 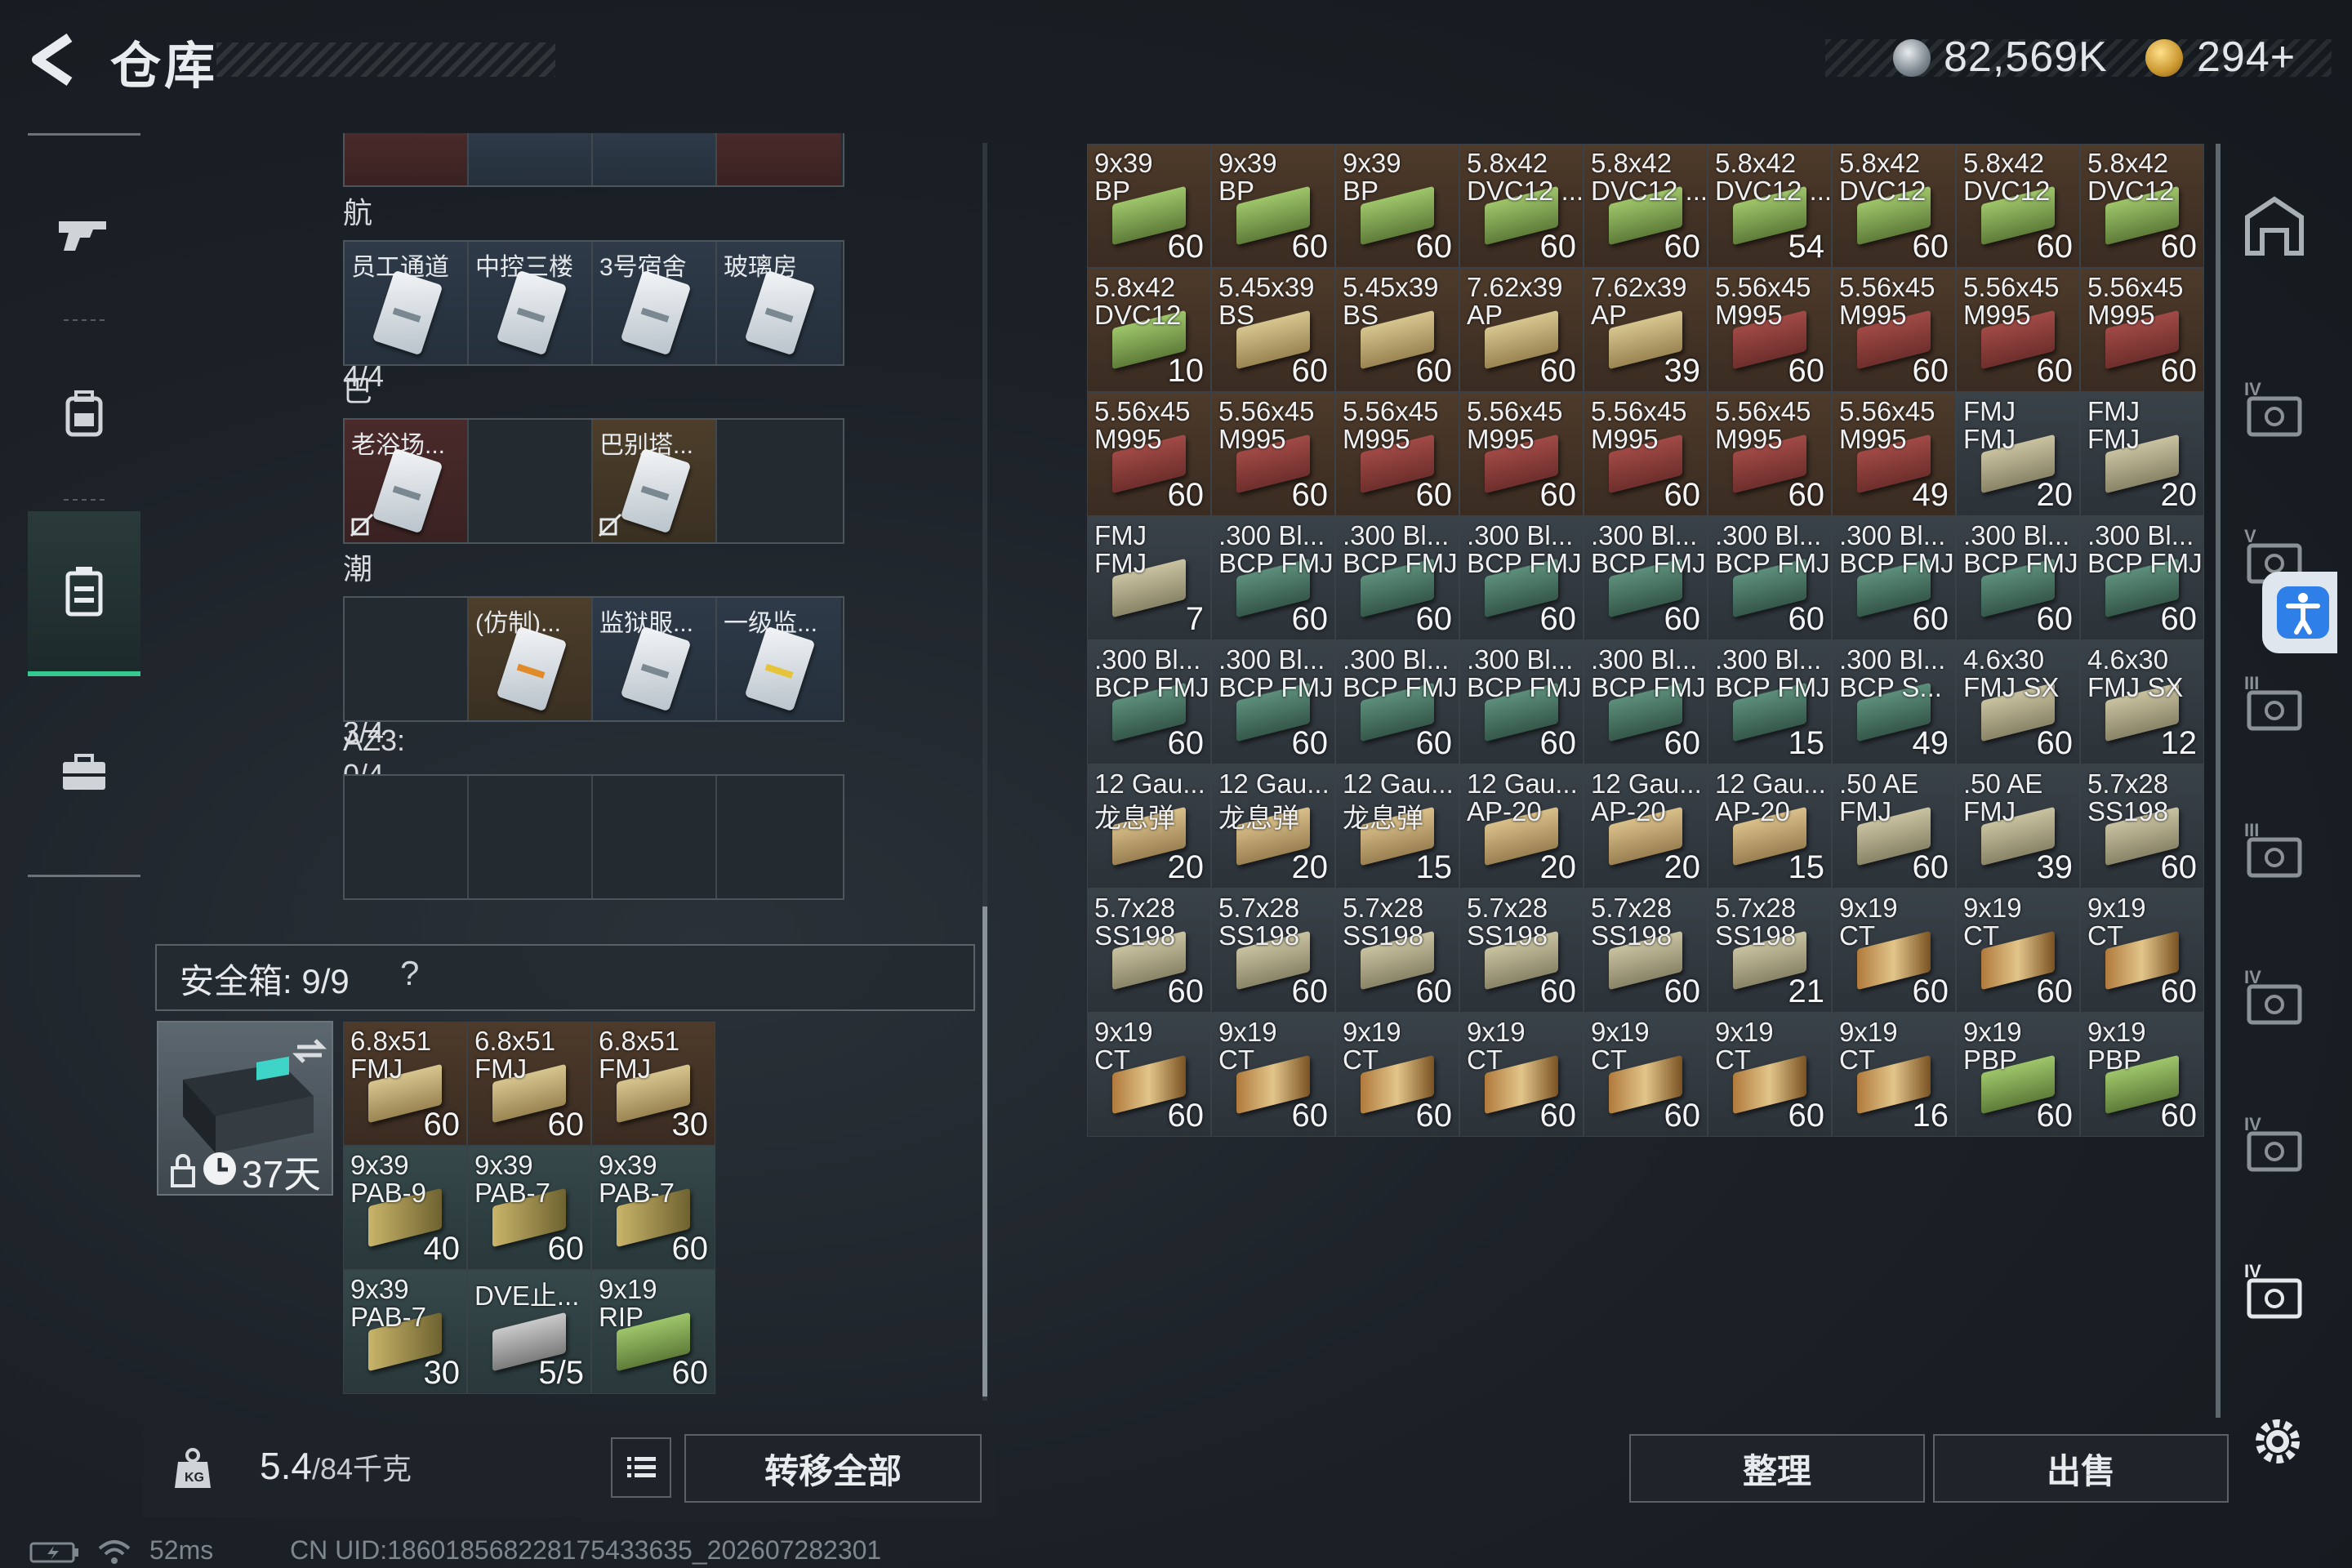 What do you see at coordinates (407, 303) in the screenshot?
I see `key-item: 员工通道` at bounding box center [407, 303].